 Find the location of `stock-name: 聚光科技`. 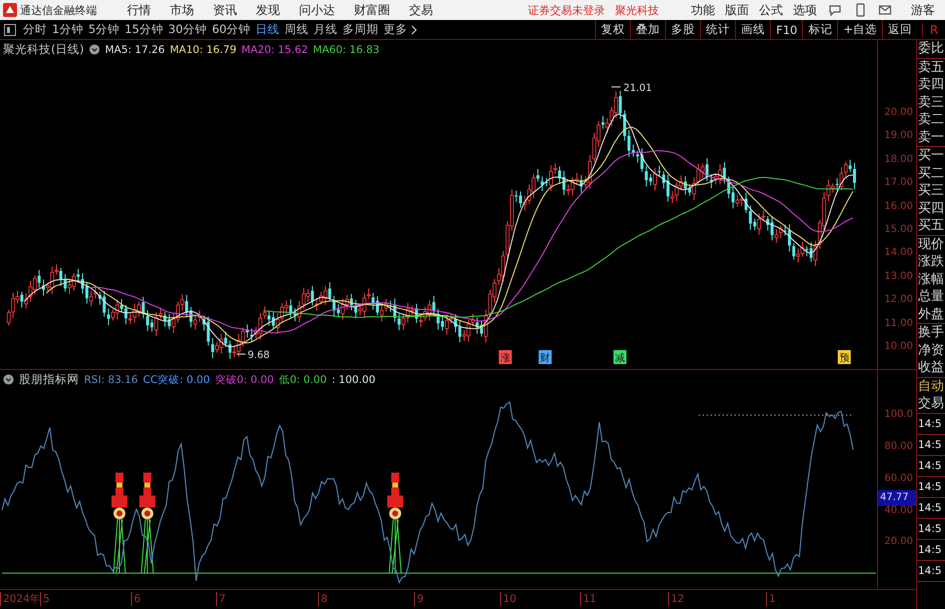

stock-name: 聚光科技 is located at coordinates (637, 10).